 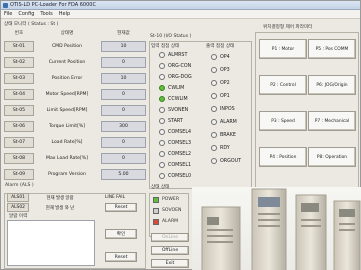 What do you see at coordinates (170, 221) in the screenshot?
I see `lamp-label: ALARM` at bounding box center [170, 221].